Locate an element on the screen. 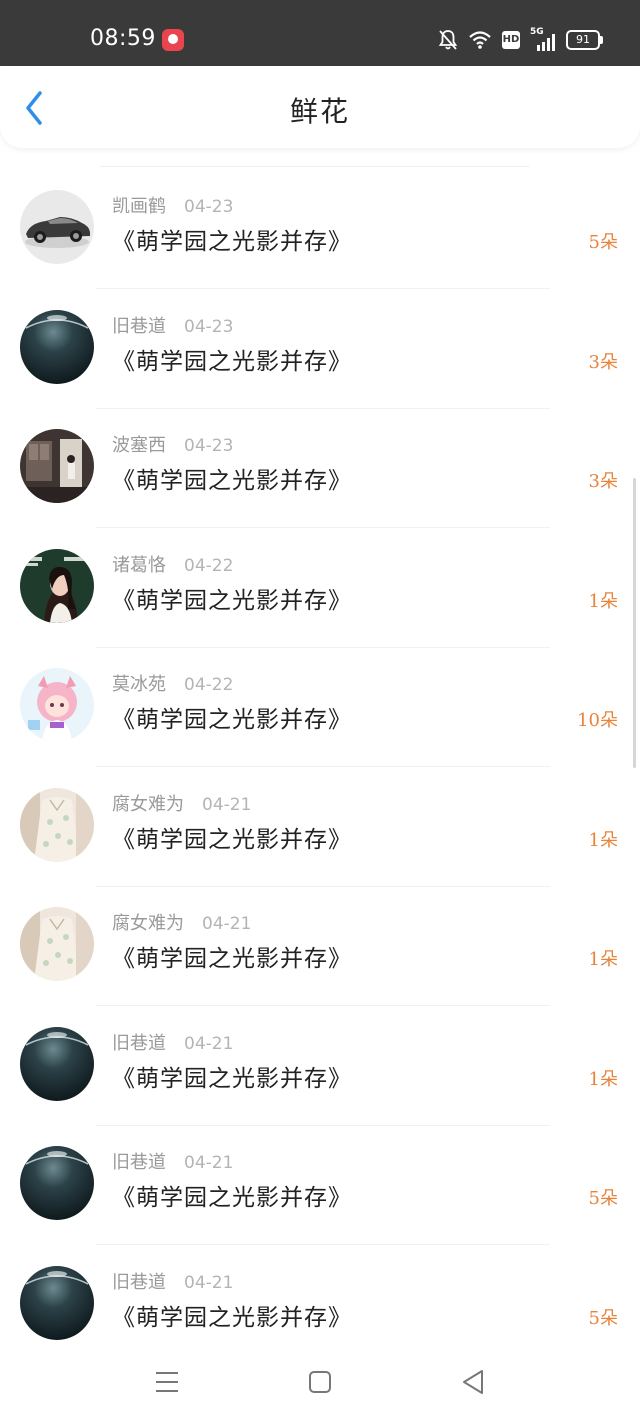  nav-back-button is located at coordinates (473, 1382).